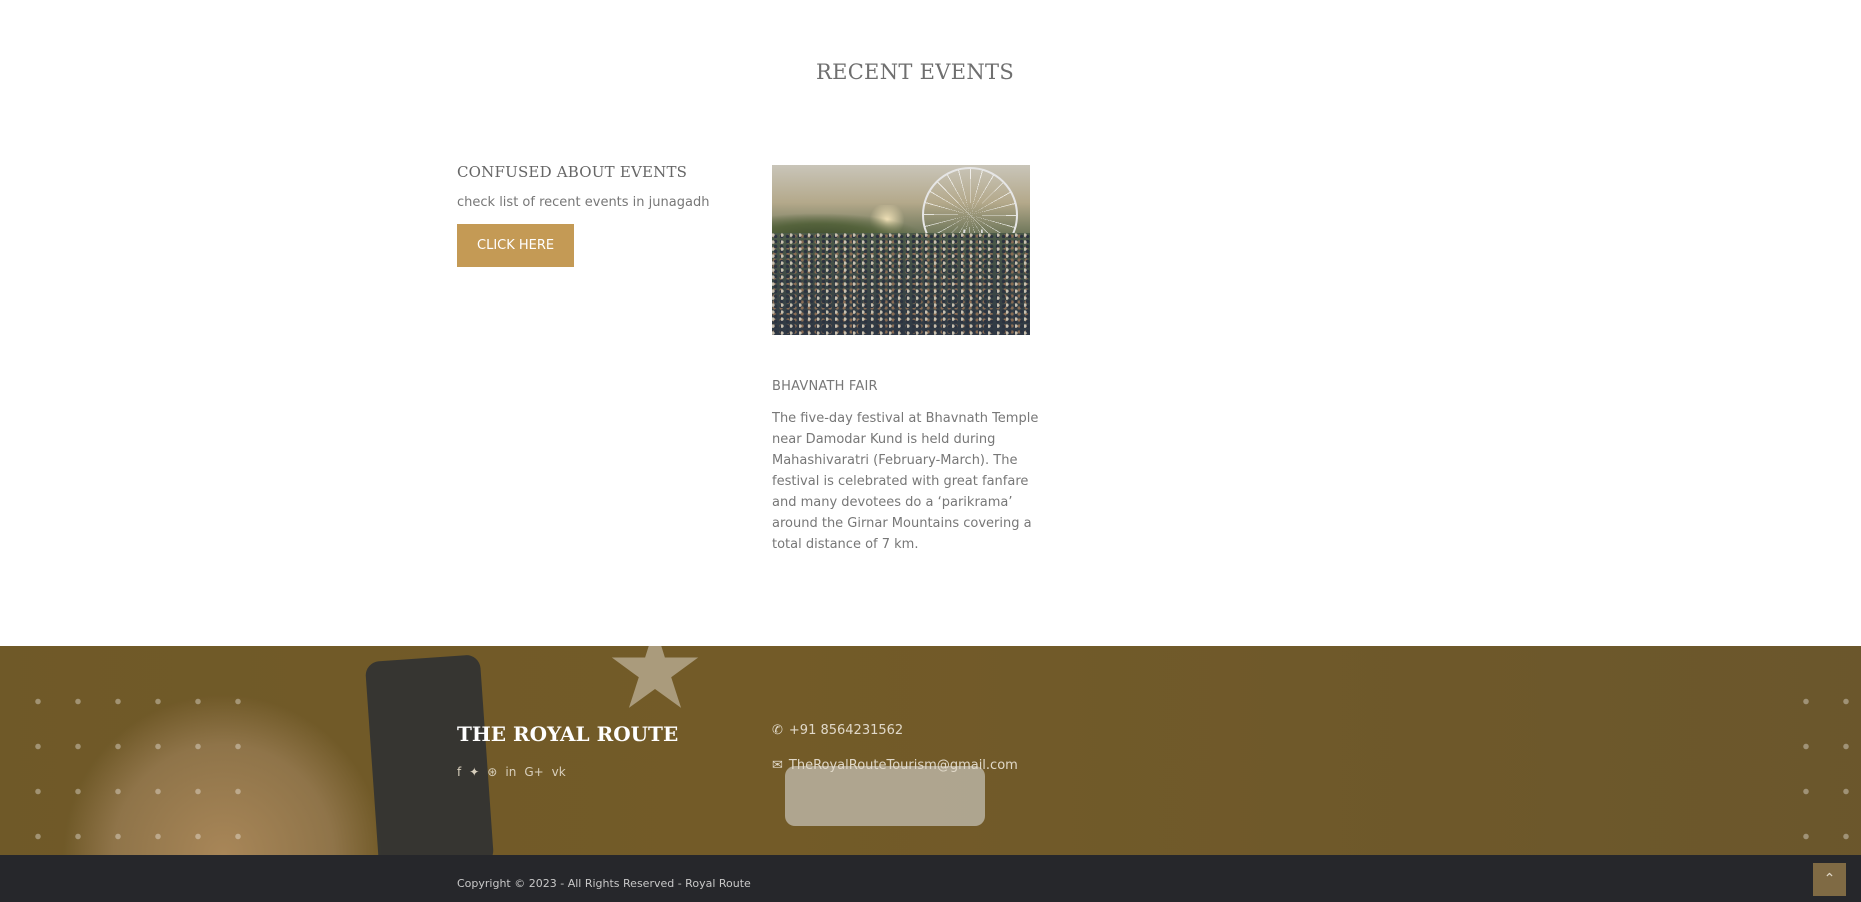 The width and height of the screenshot is (1861, 902). What do you see at coordinates (429, 754) in the screenshot?
I see `footer-phone-image` at bounding box center [429, 754].